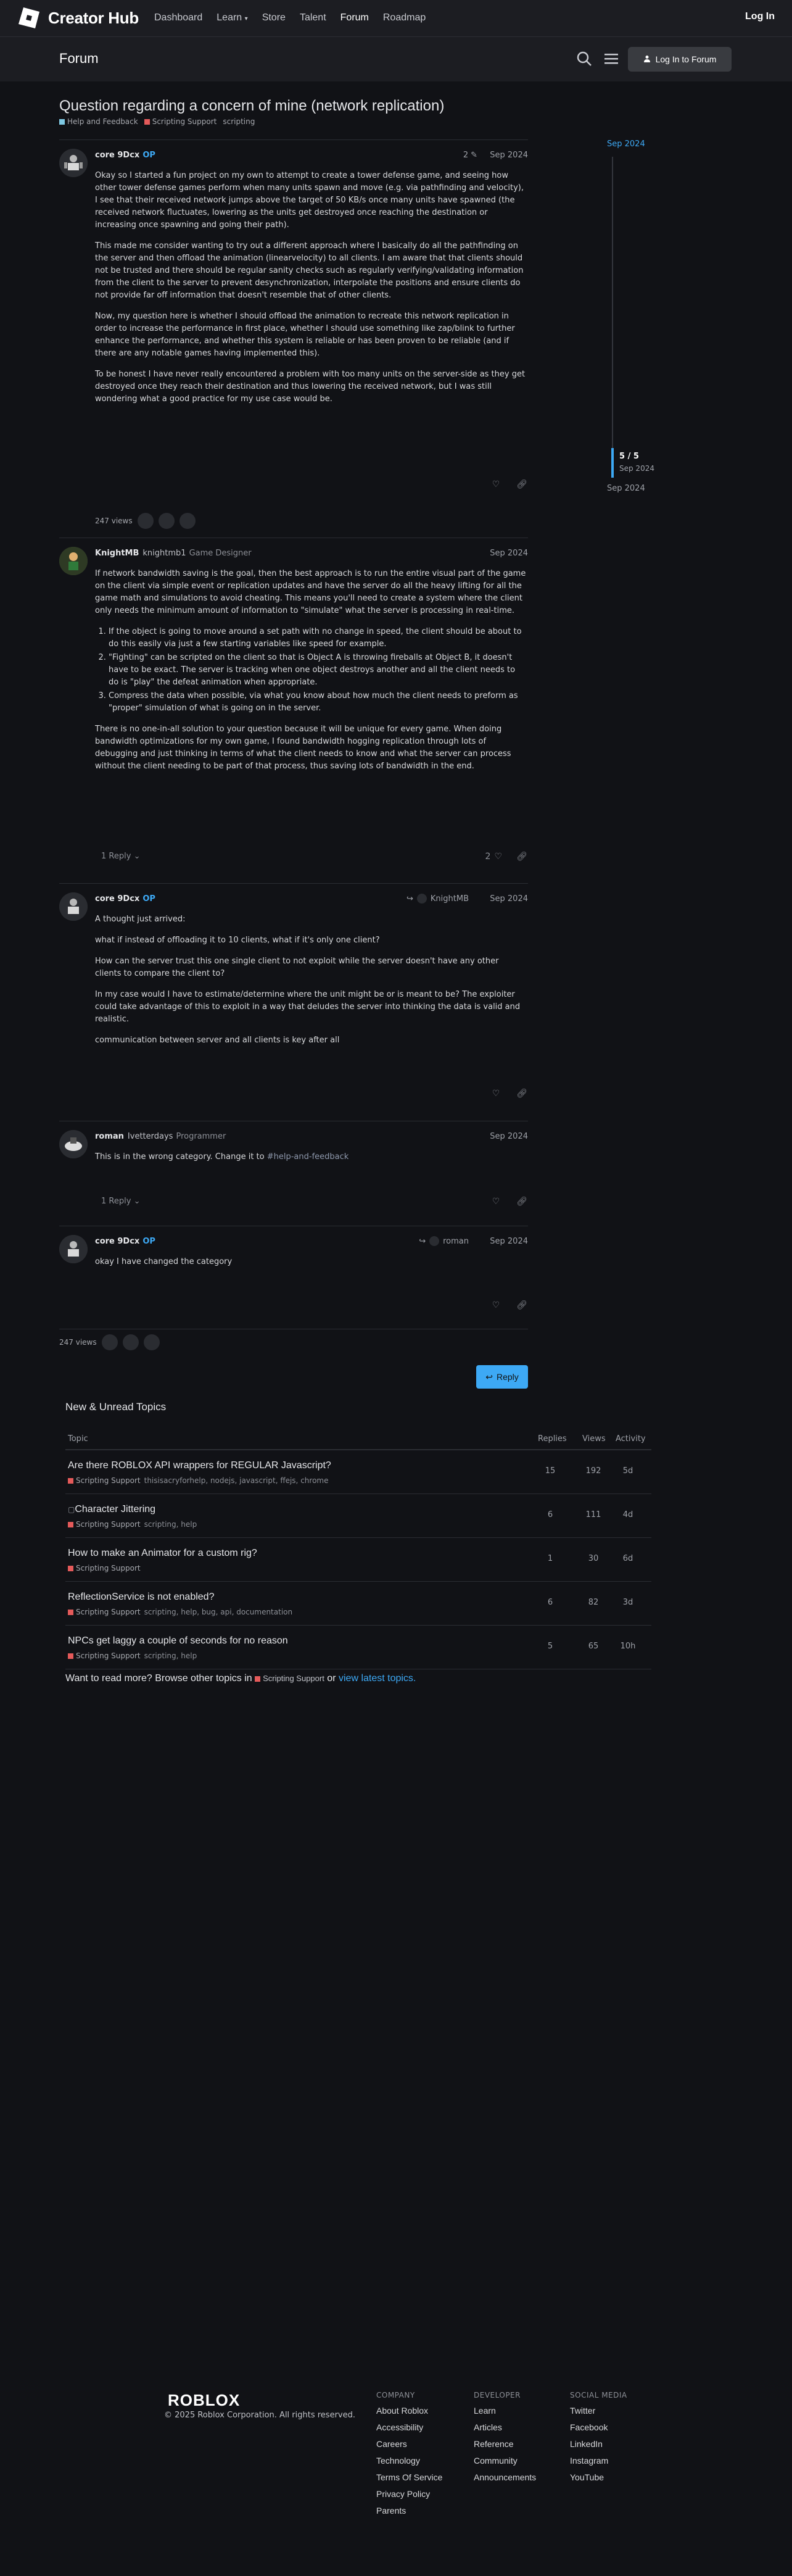  Describe the element at coordinates (680, 60) in the screenshot. I see `login-to-forum-button: Log In to Forum` at that location.